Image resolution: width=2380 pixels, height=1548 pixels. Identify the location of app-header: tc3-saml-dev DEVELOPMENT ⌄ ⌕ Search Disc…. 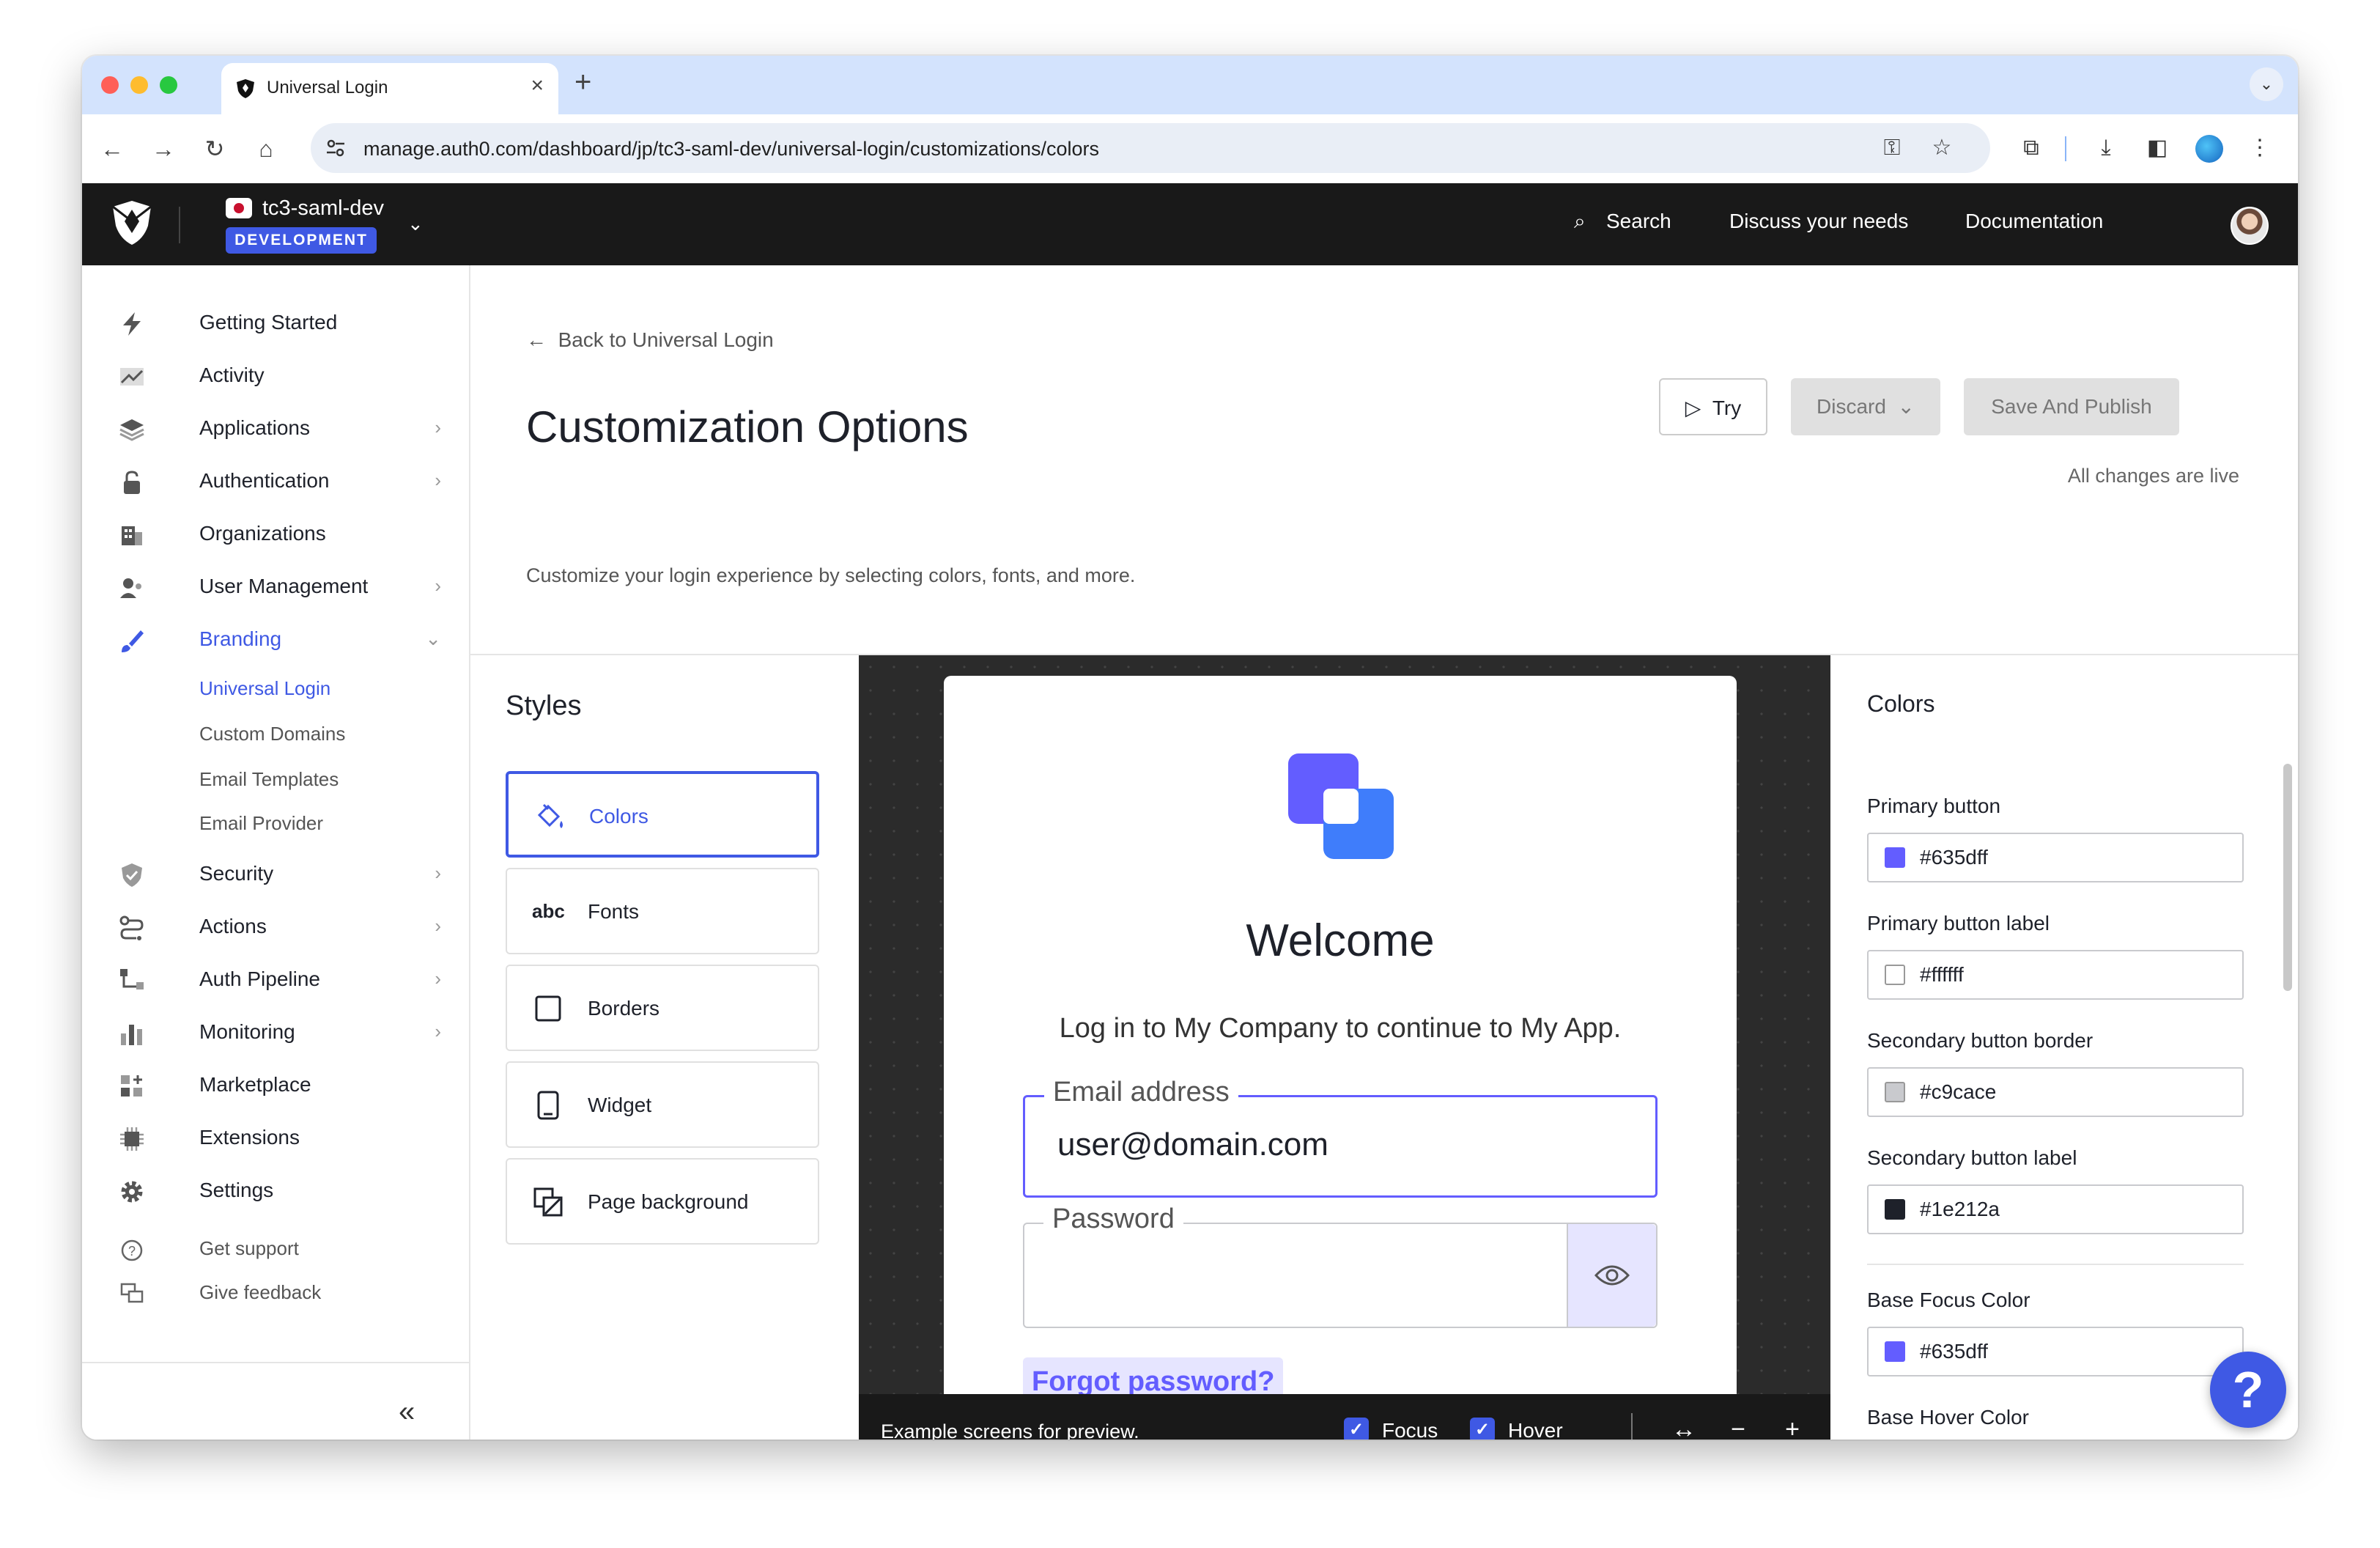
(1190, 224).